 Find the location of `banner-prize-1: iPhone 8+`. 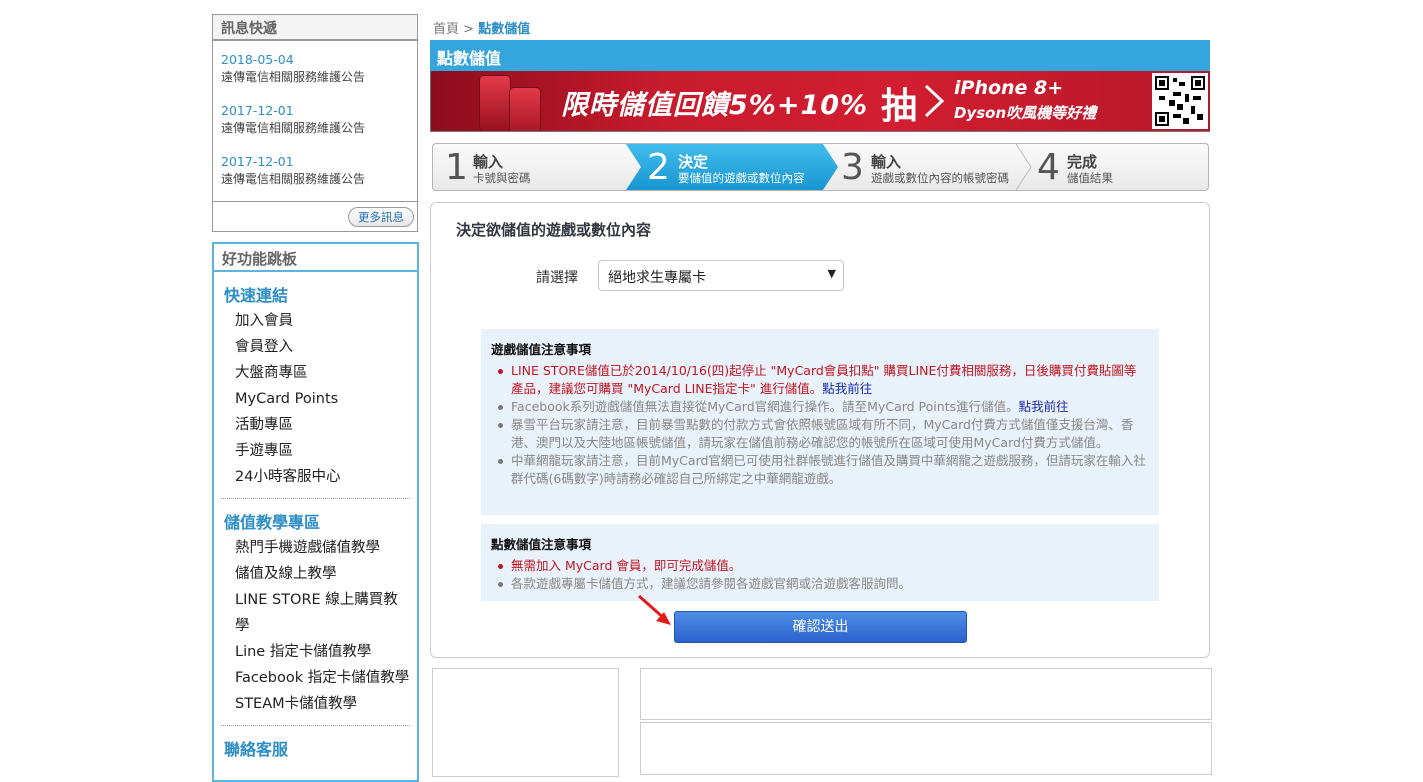

banner-prize-1: iPhone 8+ is located at coordinates (1009, 88).